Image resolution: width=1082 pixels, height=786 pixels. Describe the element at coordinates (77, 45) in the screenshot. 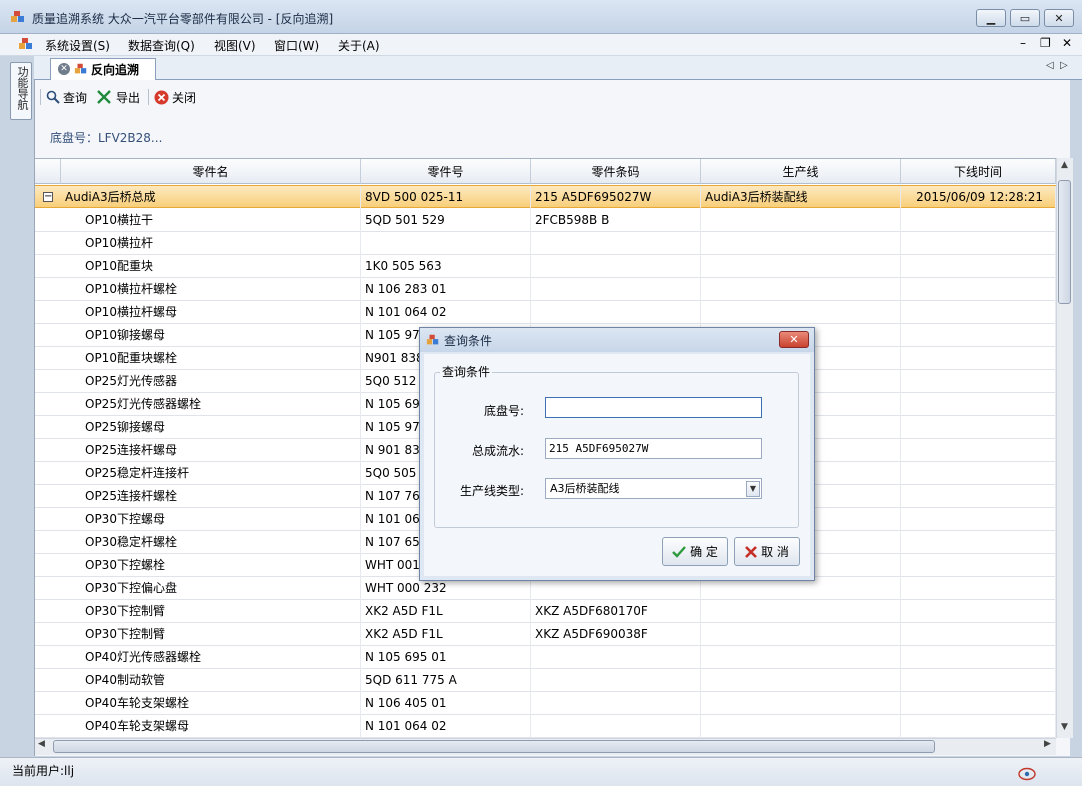

I see `menu-system-settings: 系统设置(S)` at that location.